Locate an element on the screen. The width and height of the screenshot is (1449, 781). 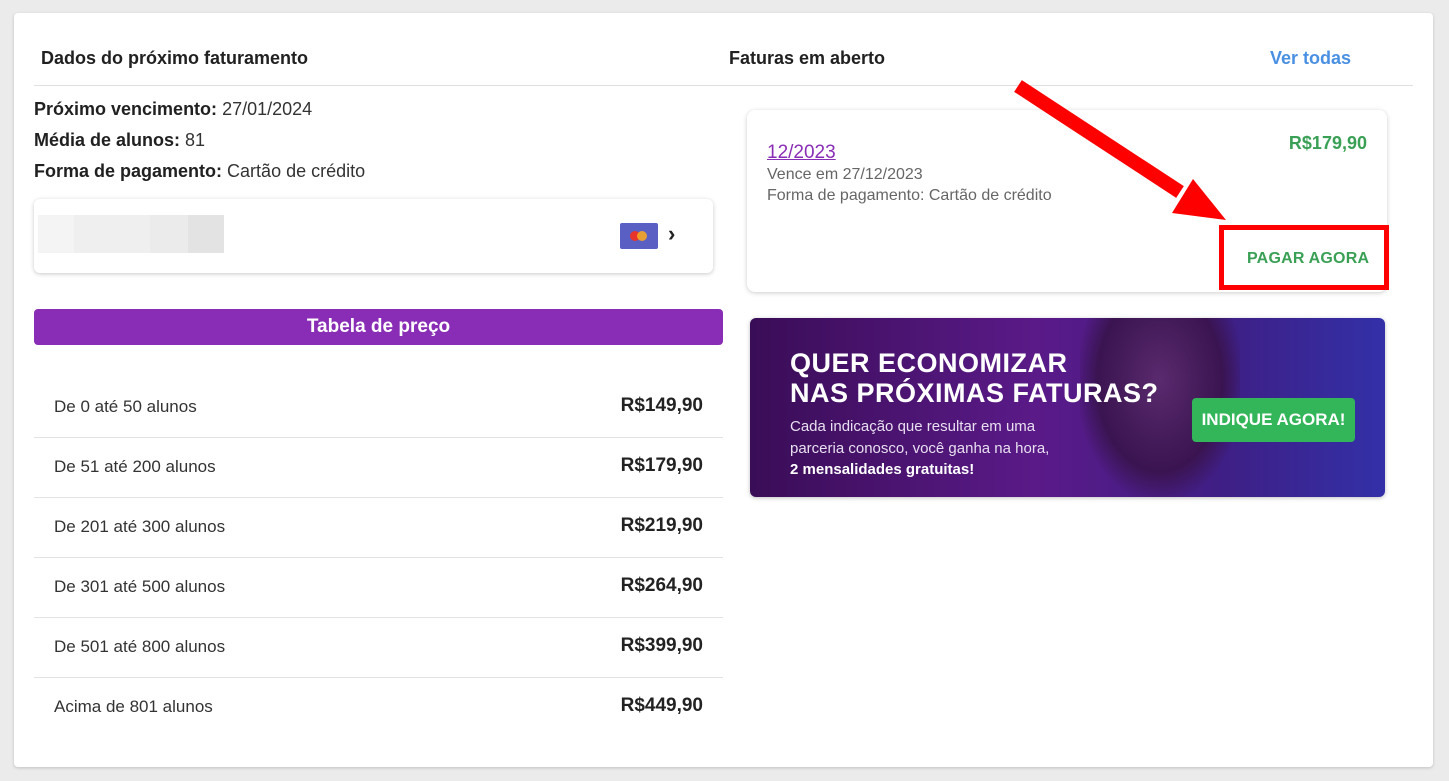
see-all-link: Ver todas is located at coordinates (1310, 58).